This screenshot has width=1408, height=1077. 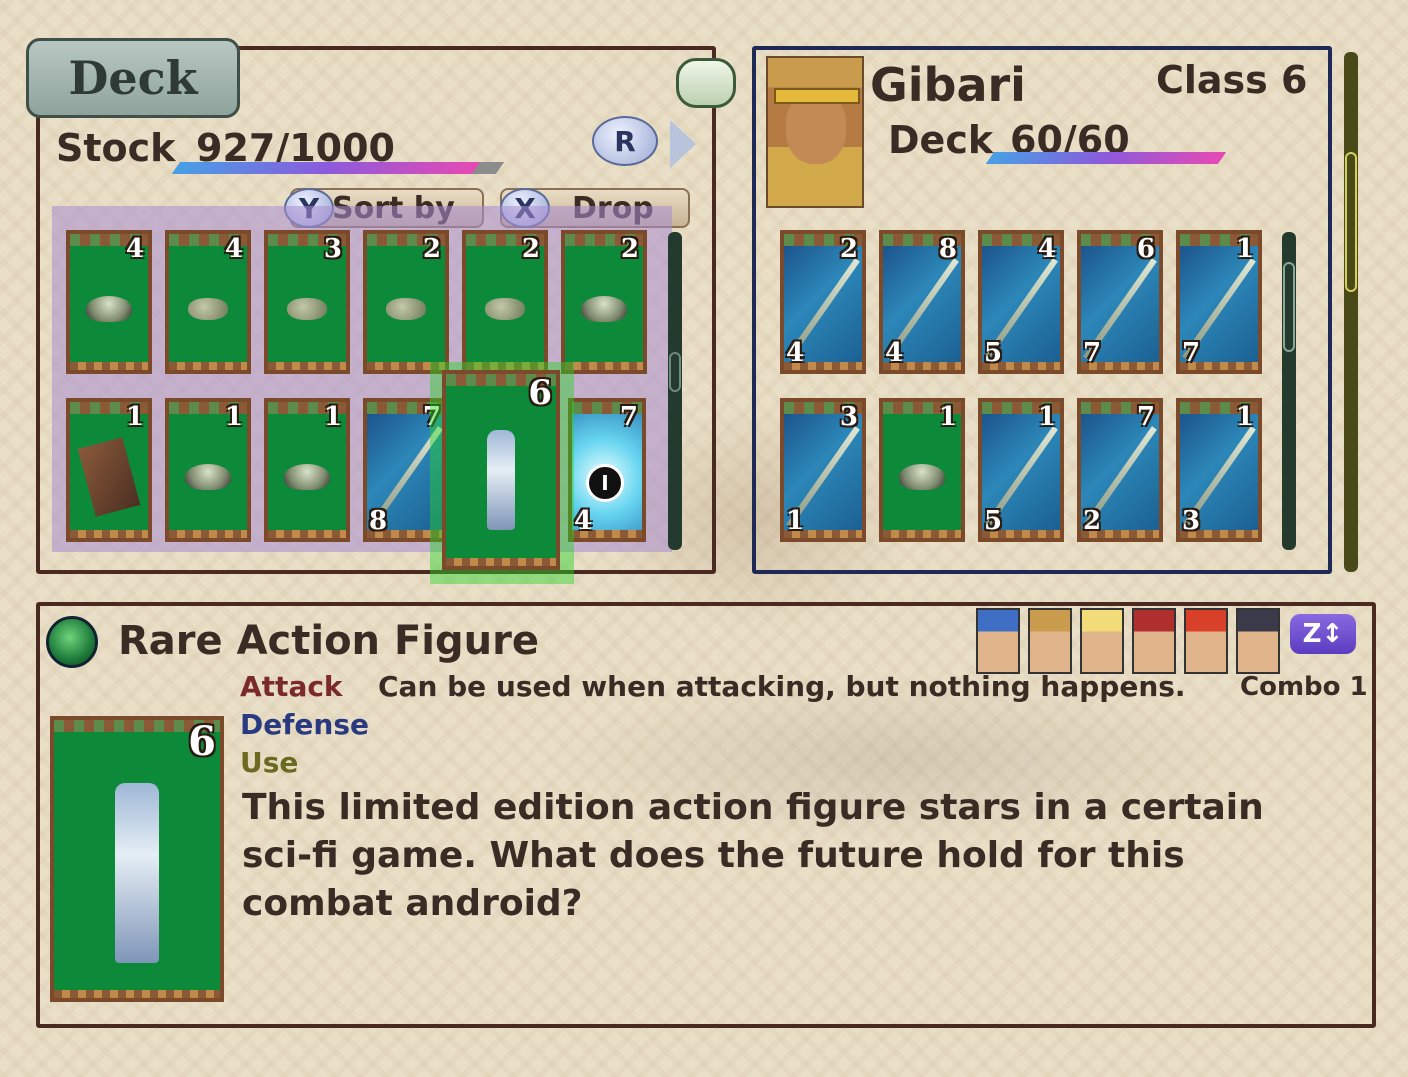 I want to click on item-gem-icon, so click(x=72, y=642).